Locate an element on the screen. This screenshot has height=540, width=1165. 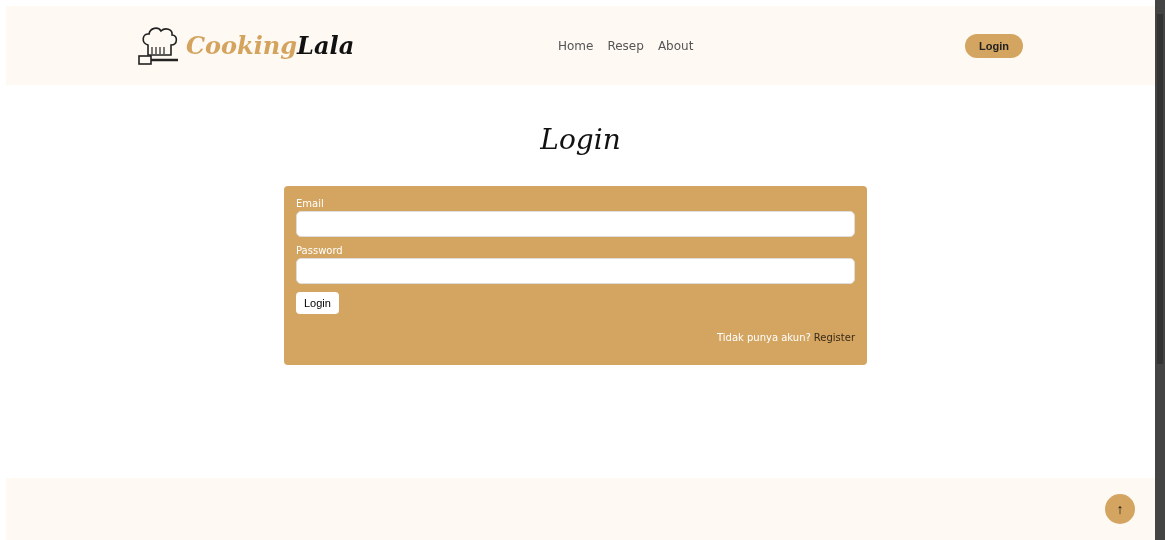
field-label: Email is located at coordinates (310, 203).